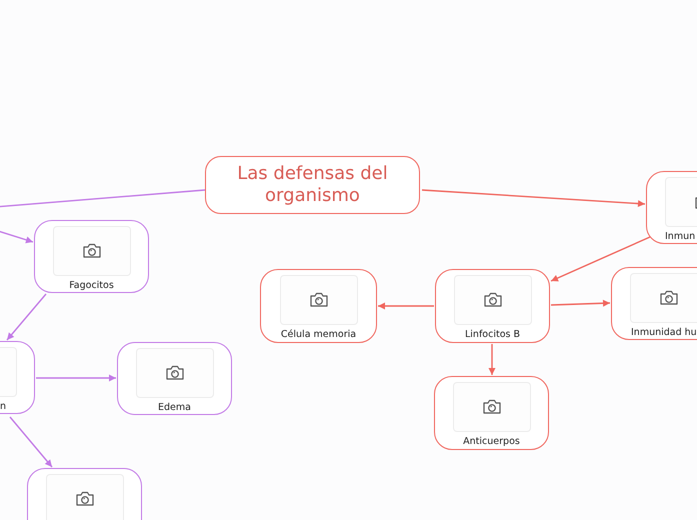 The width and height of the screenshot is (697, 520). What do you see at coordinates (91, 285) in the screenshot?
I see `node-label: Fagocitos` at bounding box center [91, 285].